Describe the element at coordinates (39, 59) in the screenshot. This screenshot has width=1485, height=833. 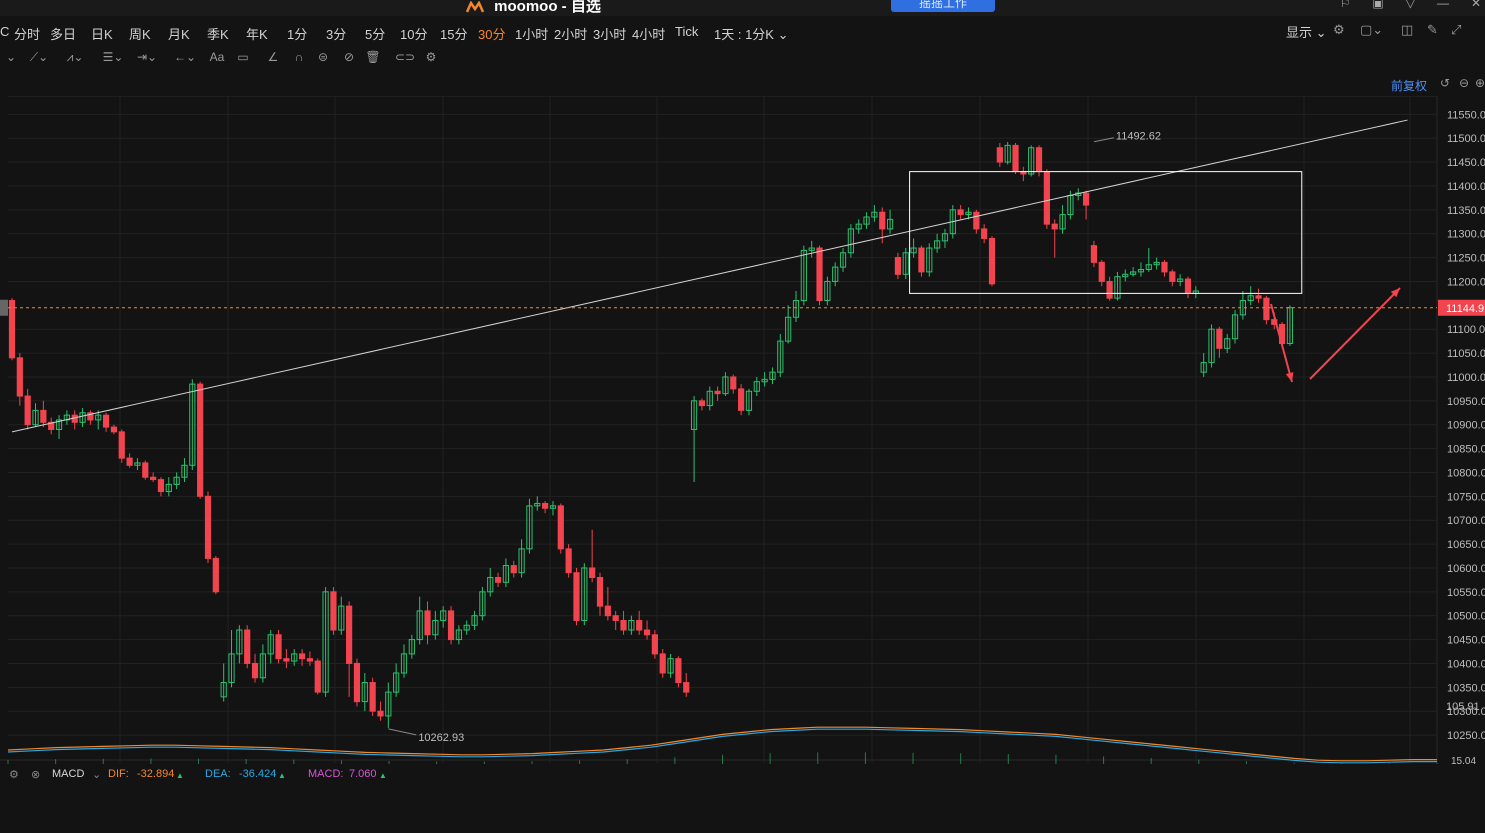
I see `line-tool-icon: ⟋⌄` at that location.